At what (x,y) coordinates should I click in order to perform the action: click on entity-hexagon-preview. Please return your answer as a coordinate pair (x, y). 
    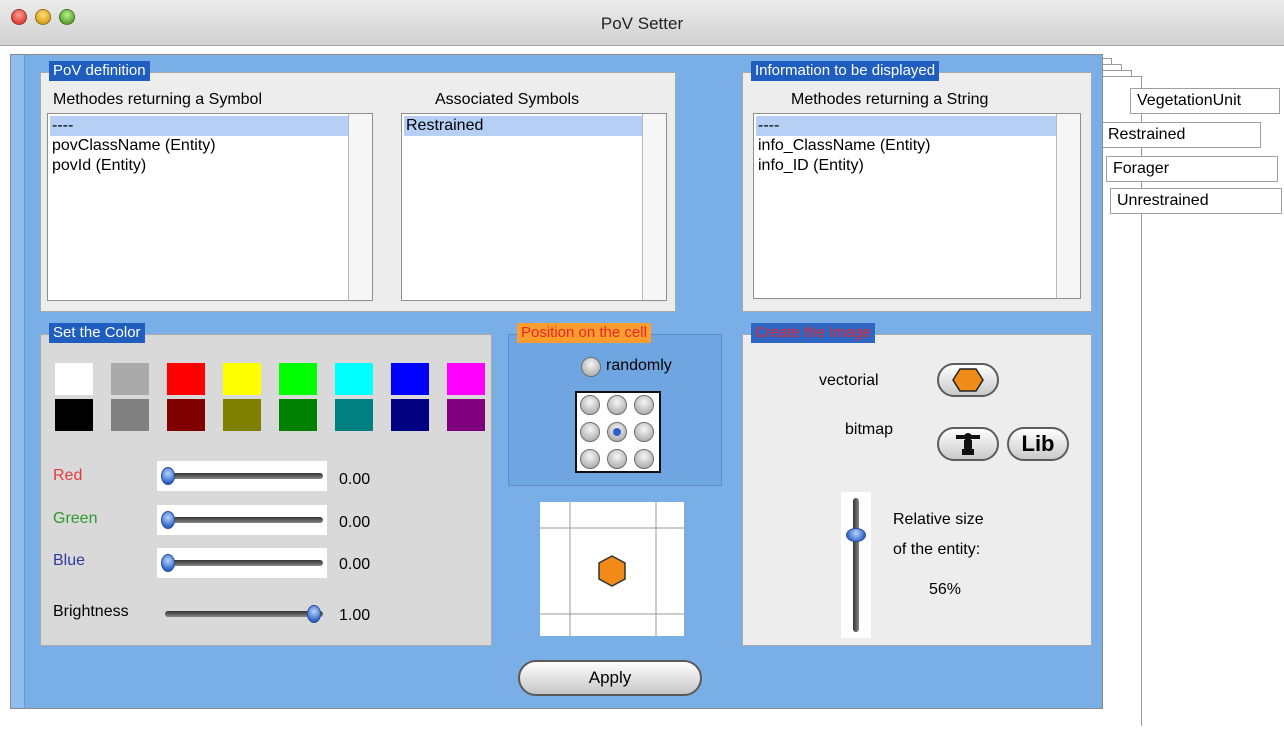
    Looking at the image, I should click on (612, 571).